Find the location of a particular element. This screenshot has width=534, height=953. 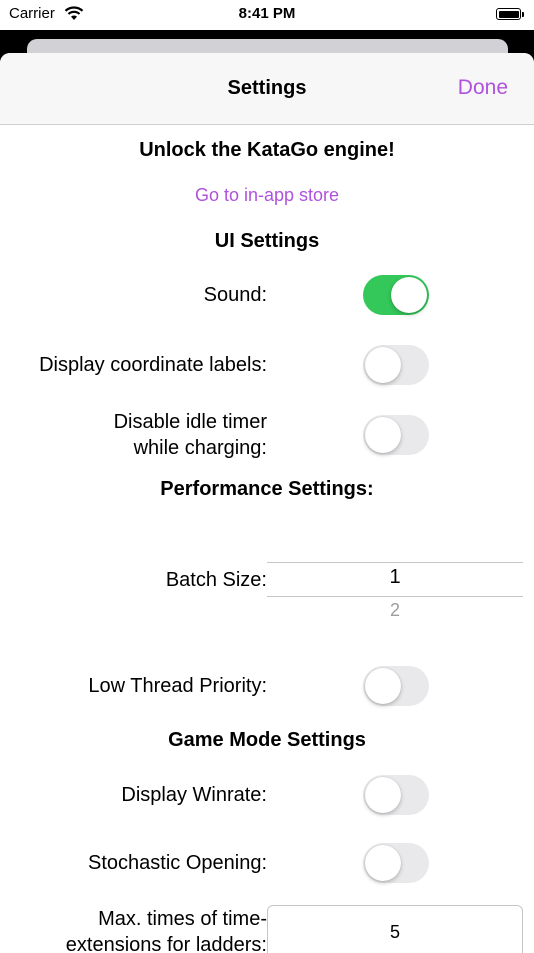

navigation-bar: Settings Done is located at coordinates (267, 89).